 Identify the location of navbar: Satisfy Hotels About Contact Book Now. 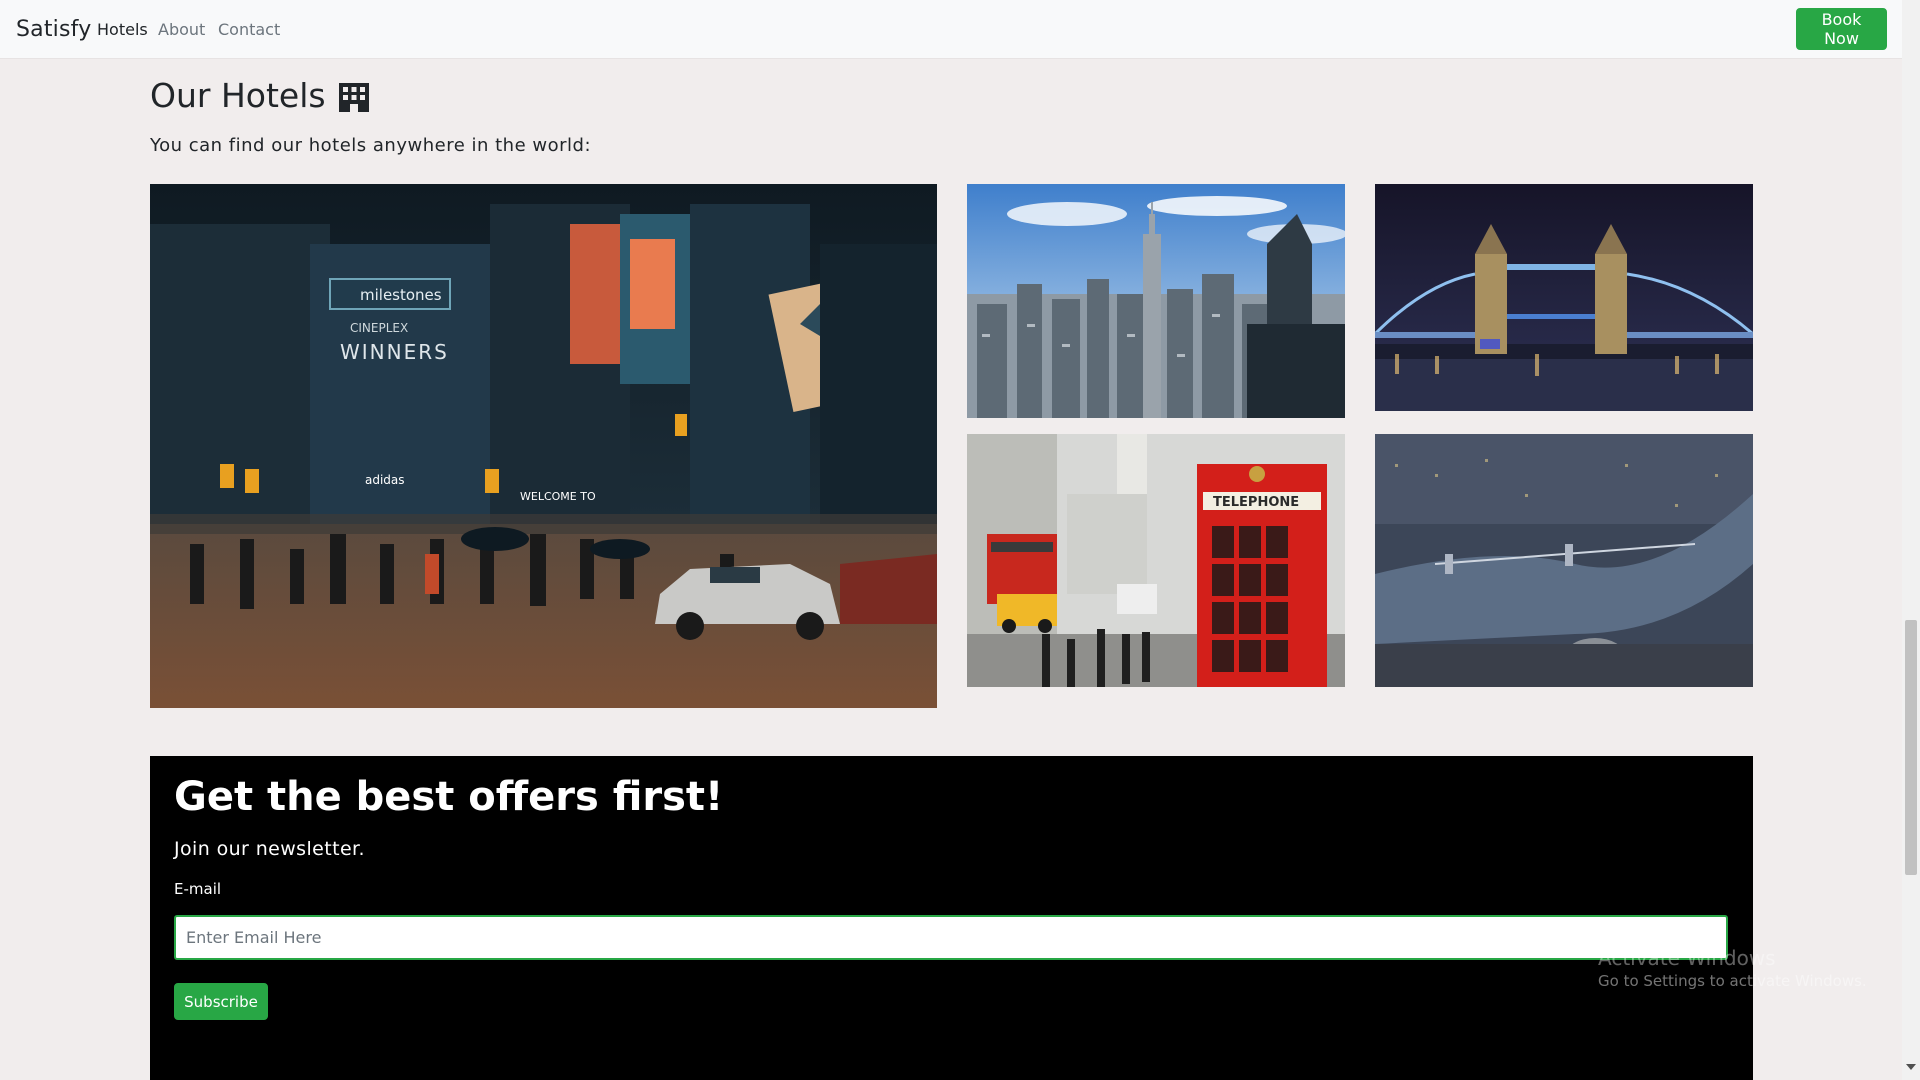
(951, 29).